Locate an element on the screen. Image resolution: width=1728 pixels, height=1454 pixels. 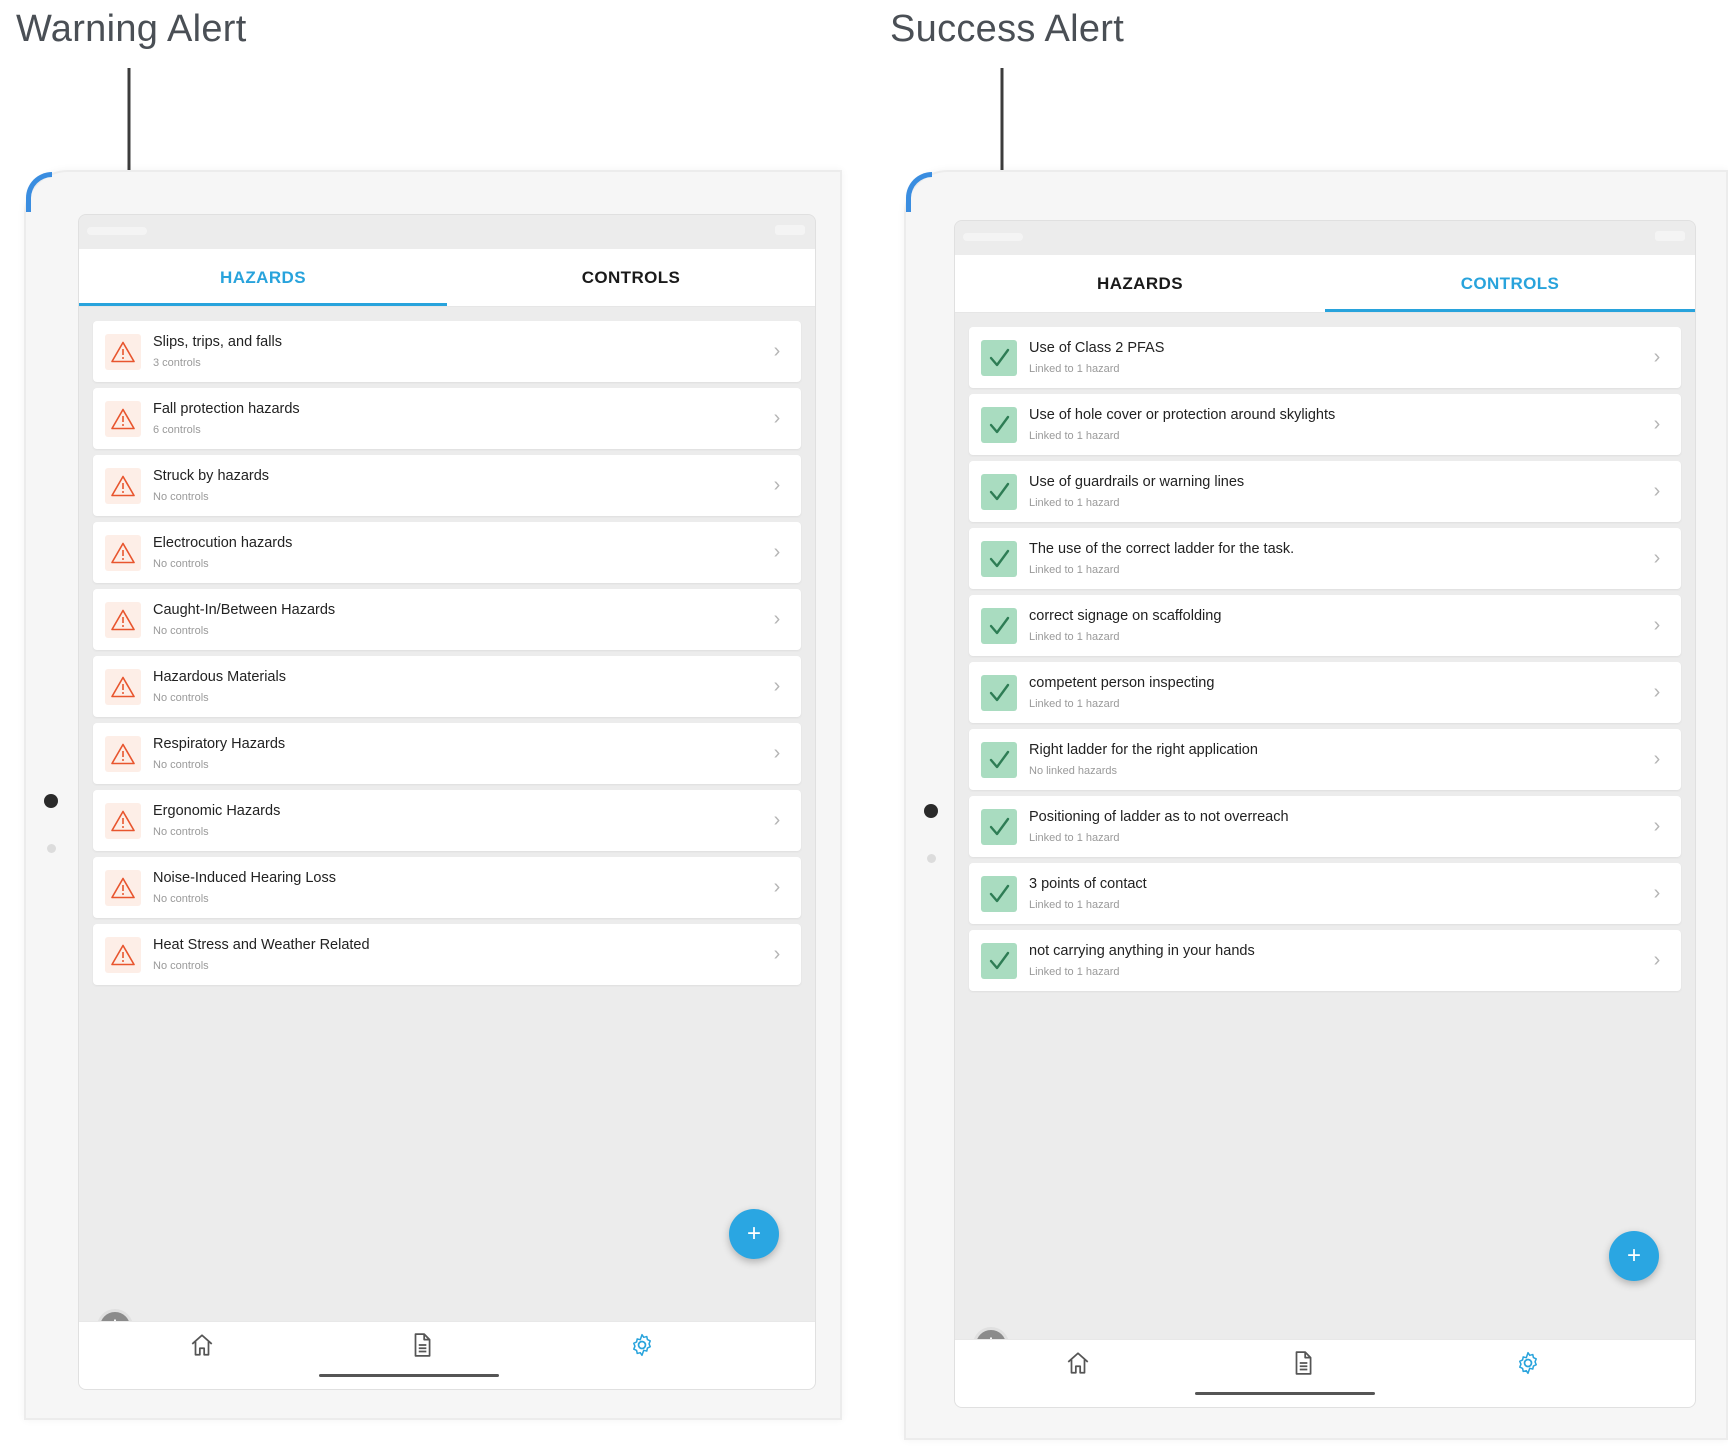
add-control-button: + is located at coordinates (1634, 1256).